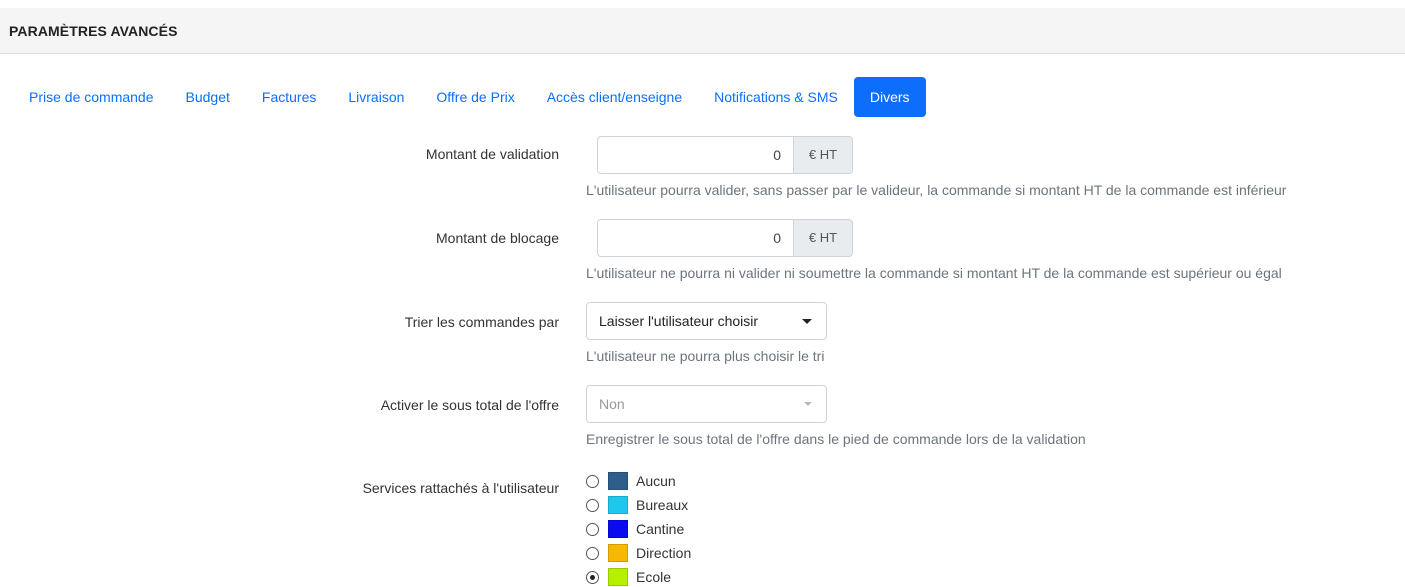 The height and width of the screenshot is (587, 1405). What do you see at coordinates (460, 488) in the screenshot?
I see `services-label: Services rattachés à l'utilisateur` at bounding box center [460, 488].